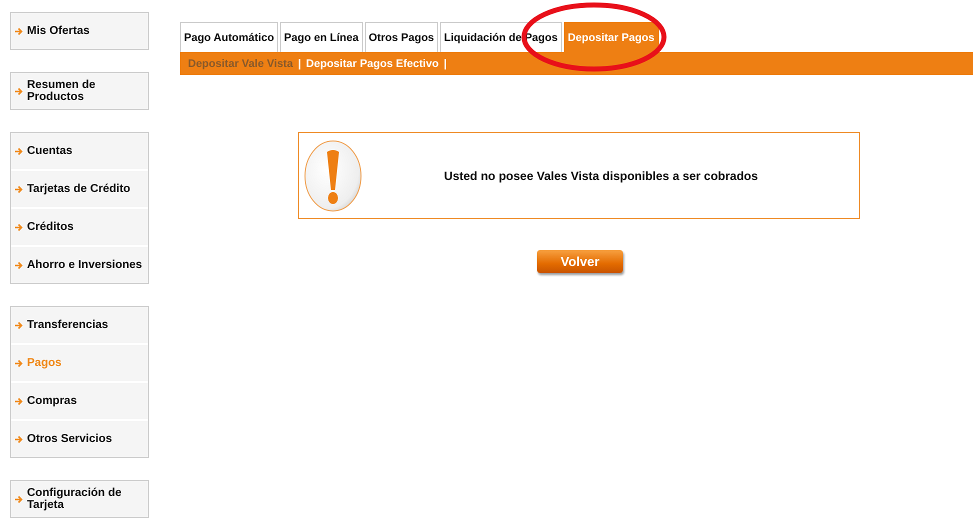 The image size is (973, 525). What do you see at coordinates (401, 37) in the screenshot?
I see `tab: Otros Pagos` at bounding box center [401, 37].